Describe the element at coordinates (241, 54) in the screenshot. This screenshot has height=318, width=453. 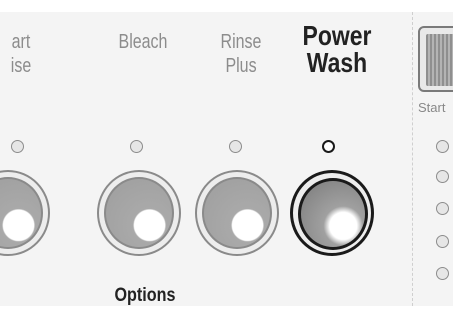
I see `rinse-plus-option-label: Rinse Plus` at that location.